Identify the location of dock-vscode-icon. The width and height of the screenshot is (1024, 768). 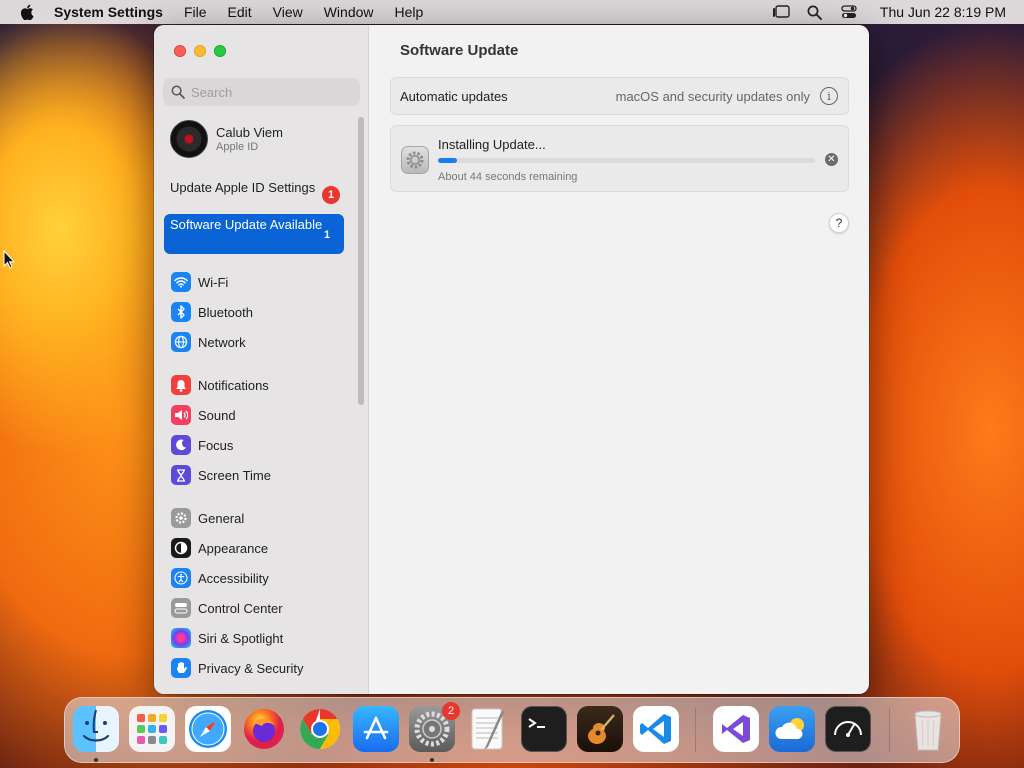
(656, 729).